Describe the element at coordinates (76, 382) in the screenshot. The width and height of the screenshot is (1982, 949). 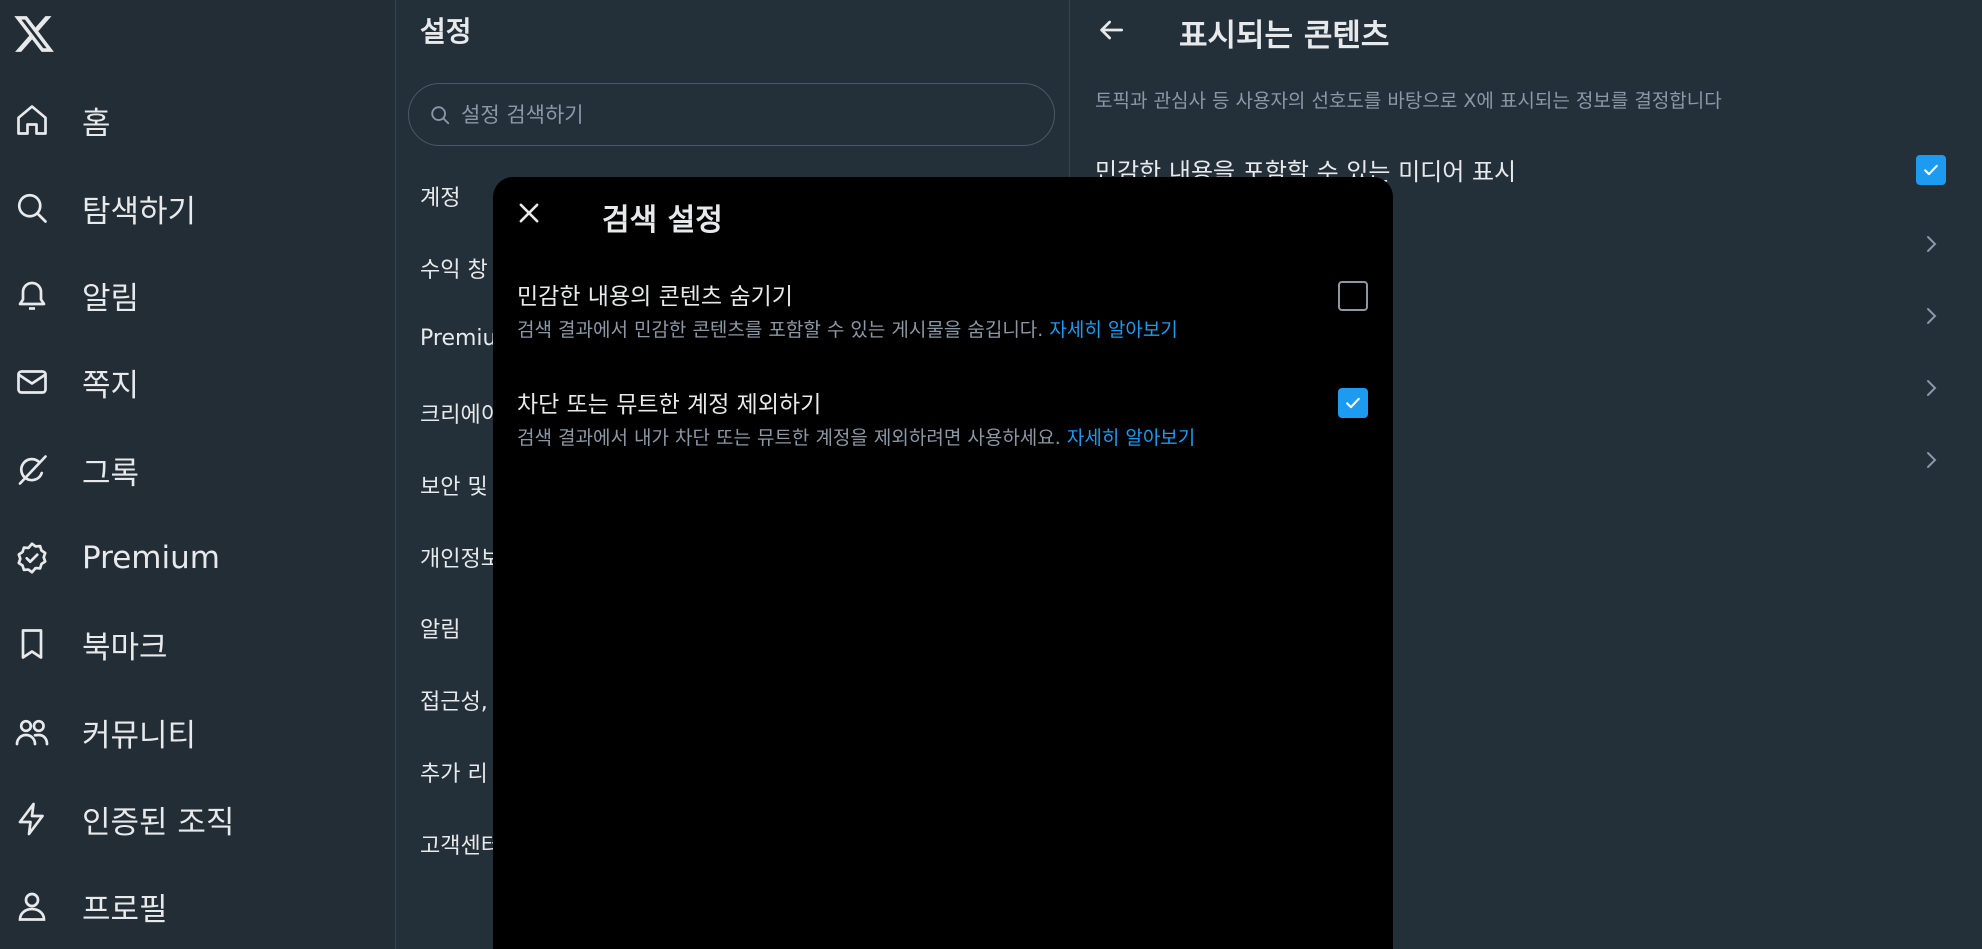
I see `nav-item-messages: 쪽지` at that location.